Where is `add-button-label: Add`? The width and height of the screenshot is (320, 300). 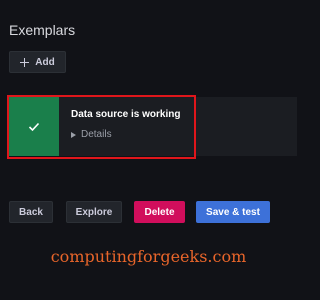
add-button-label: Add is located at coordinates (45, 62).